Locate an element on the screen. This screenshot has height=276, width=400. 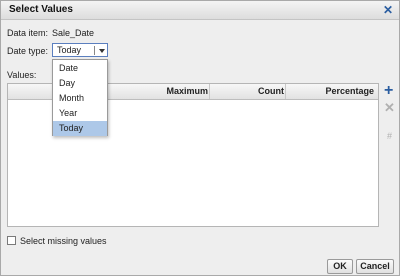
column-header-count: Count is located at coordinates (271, 91).